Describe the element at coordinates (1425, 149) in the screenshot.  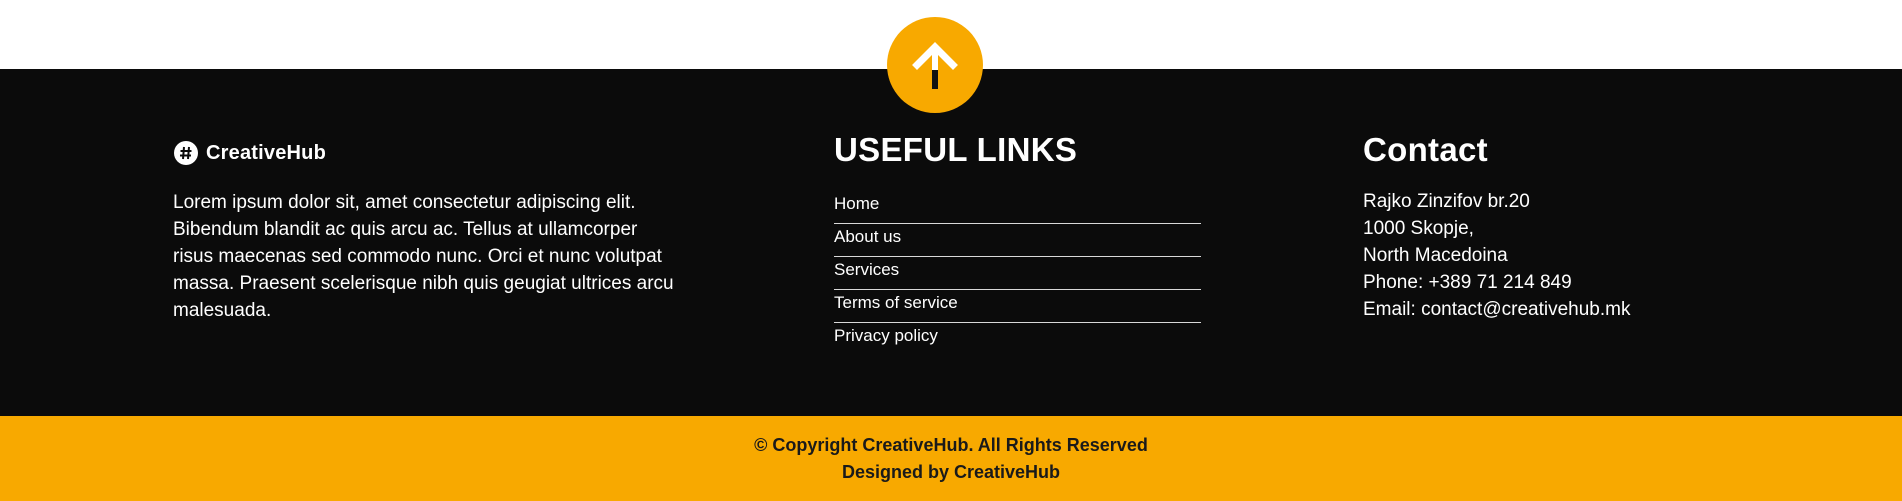
I see `contact-heading: Contact` at that location.